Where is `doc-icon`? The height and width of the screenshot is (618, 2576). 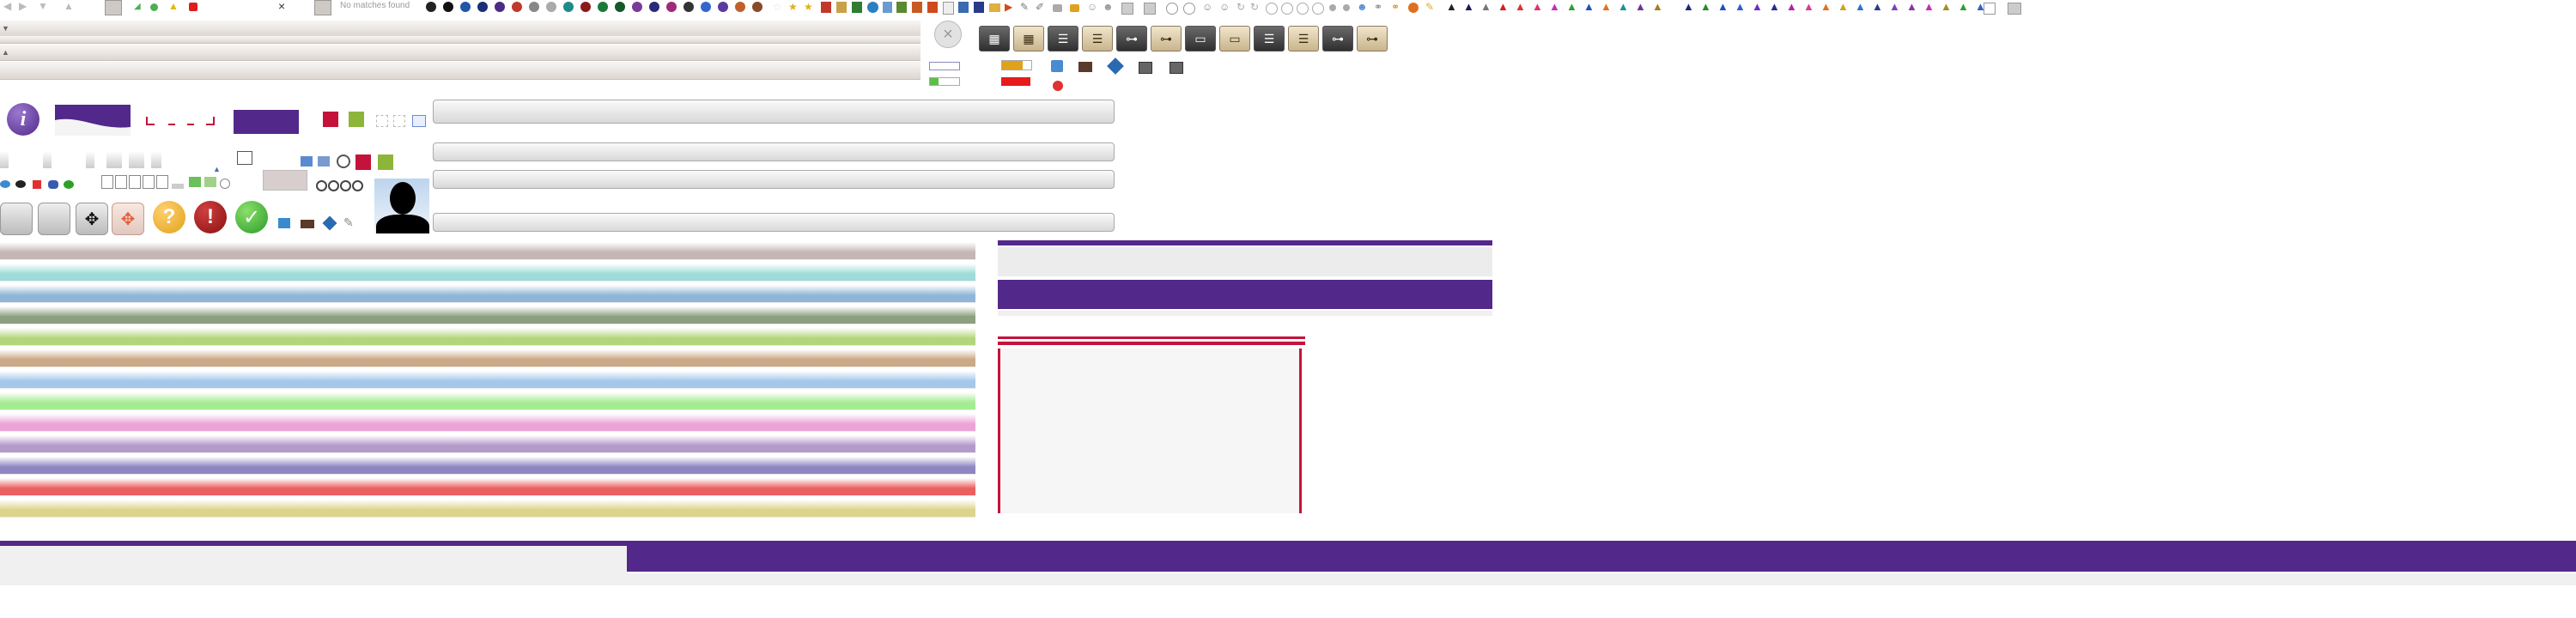
doc-icon is located at coordinates (841, 7).